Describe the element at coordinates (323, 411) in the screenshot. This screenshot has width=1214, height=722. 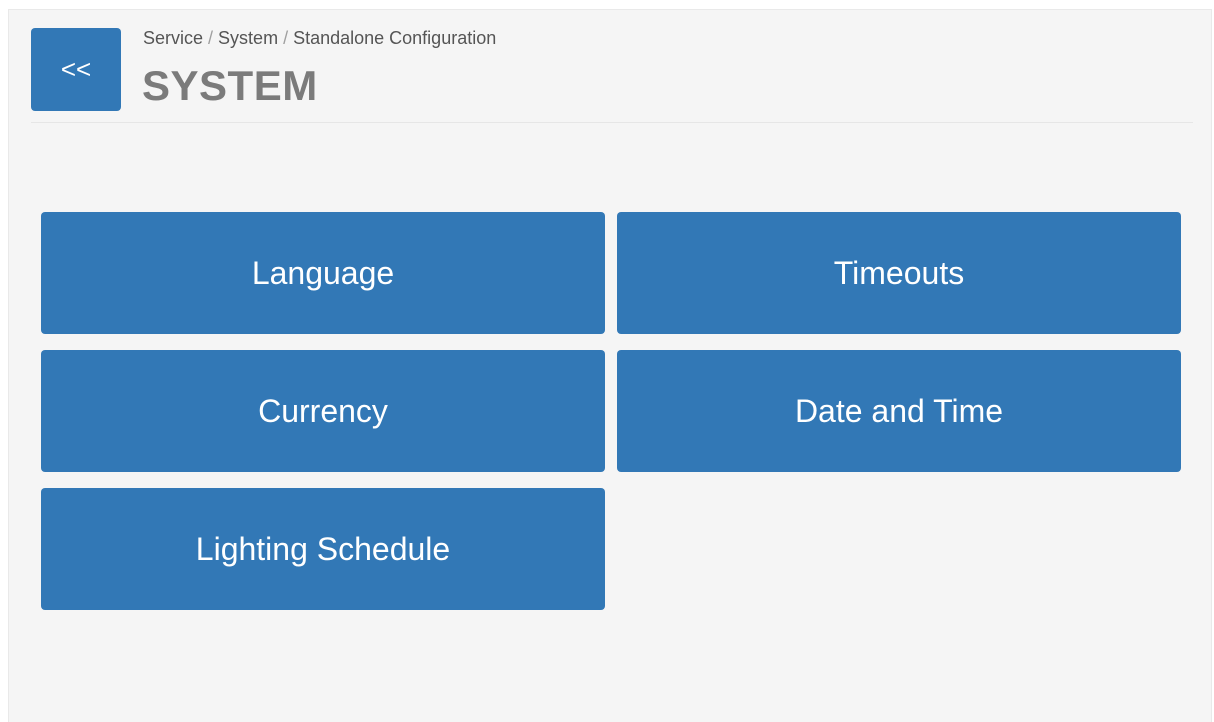
I see `currency-button: Currency` at that location.